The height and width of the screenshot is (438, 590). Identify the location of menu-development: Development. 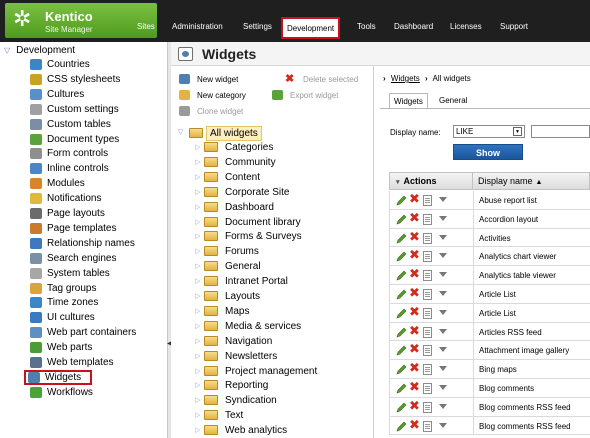
(311, 28).